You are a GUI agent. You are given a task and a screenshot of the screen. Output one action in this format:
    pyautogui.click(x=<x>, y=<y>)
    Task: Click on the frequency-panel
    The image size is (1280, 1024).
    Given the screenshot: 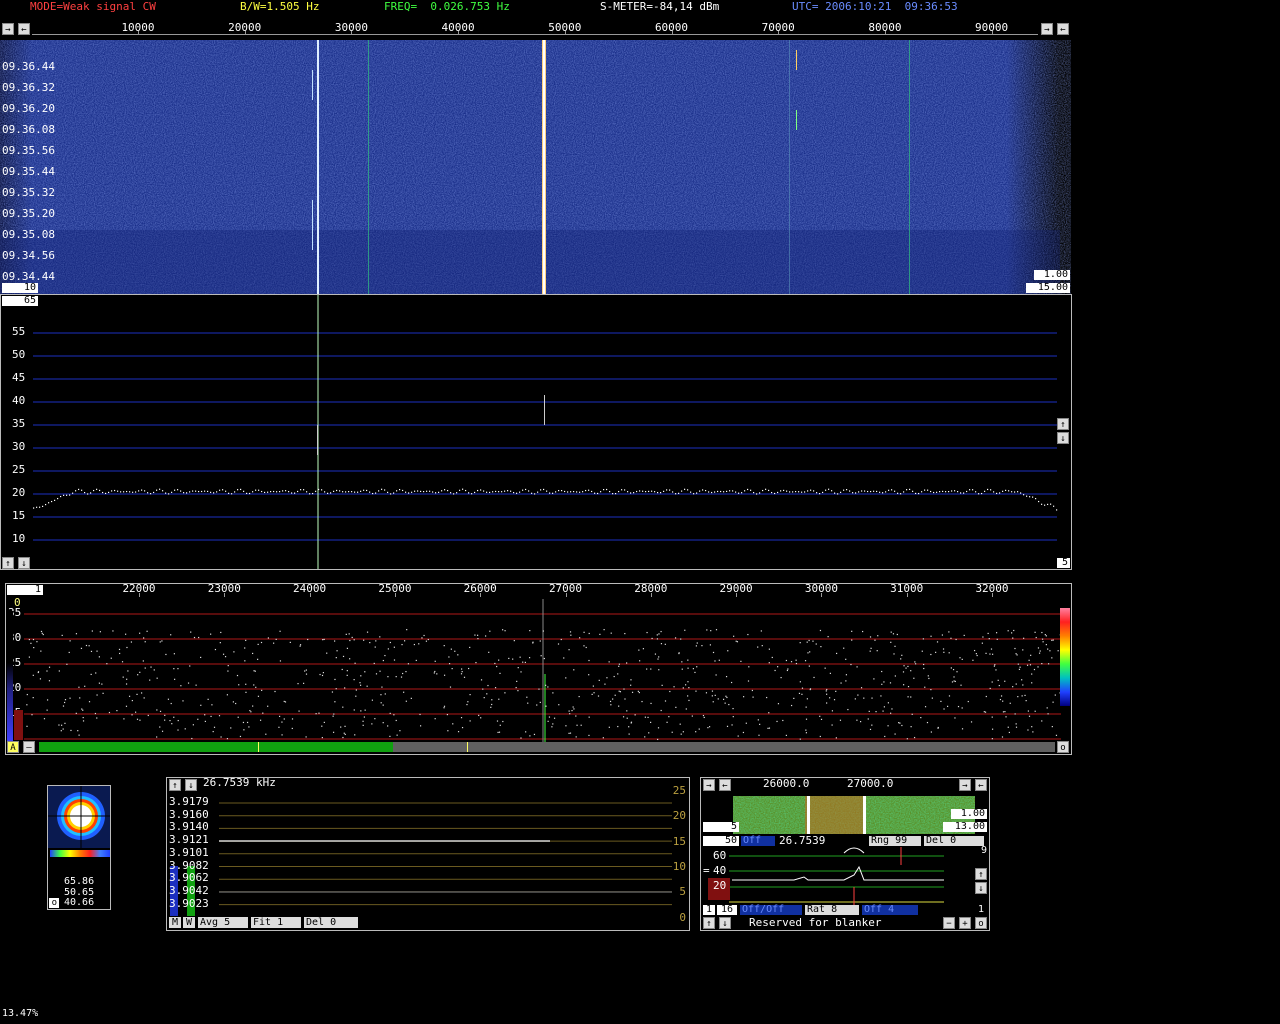 What is the action you would take?
    pyautogui.click(x=428, y=854)
    